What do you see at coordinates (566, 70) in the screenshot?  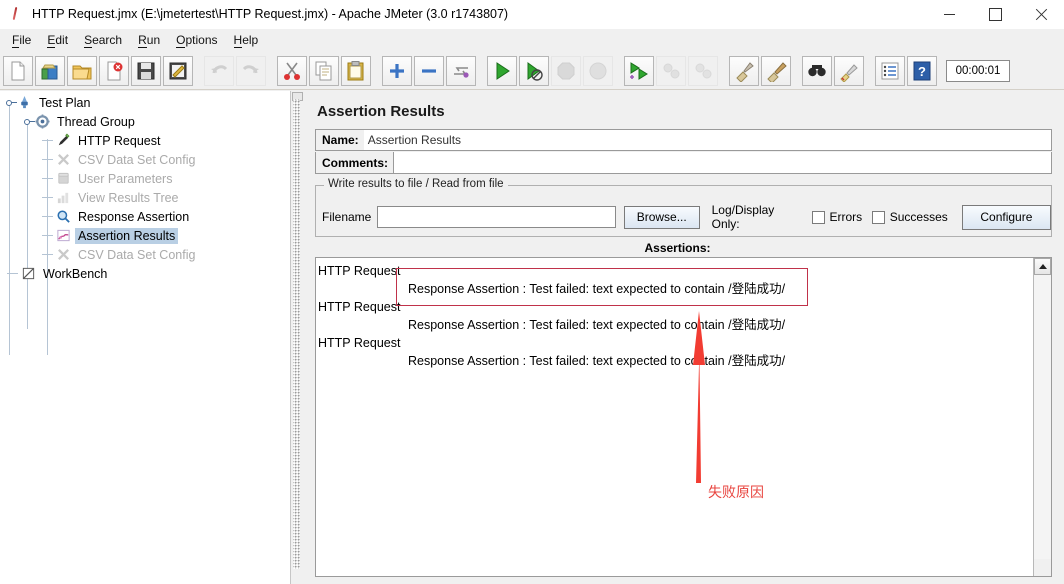 I see `stop-button` at bounding box center [566, 70].